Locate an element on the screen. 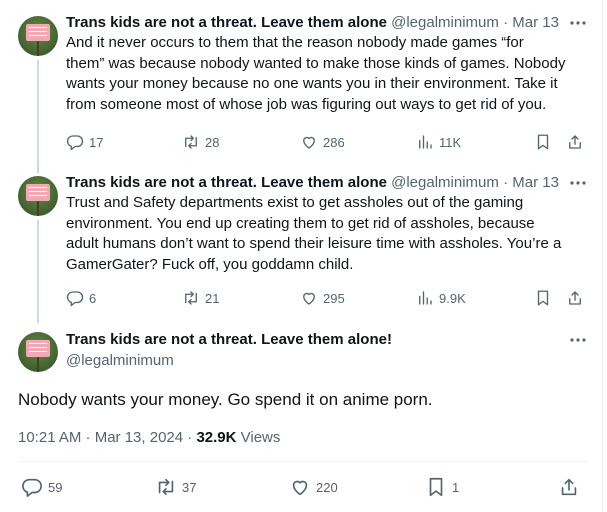  divider is located at coordinates (303, 461).